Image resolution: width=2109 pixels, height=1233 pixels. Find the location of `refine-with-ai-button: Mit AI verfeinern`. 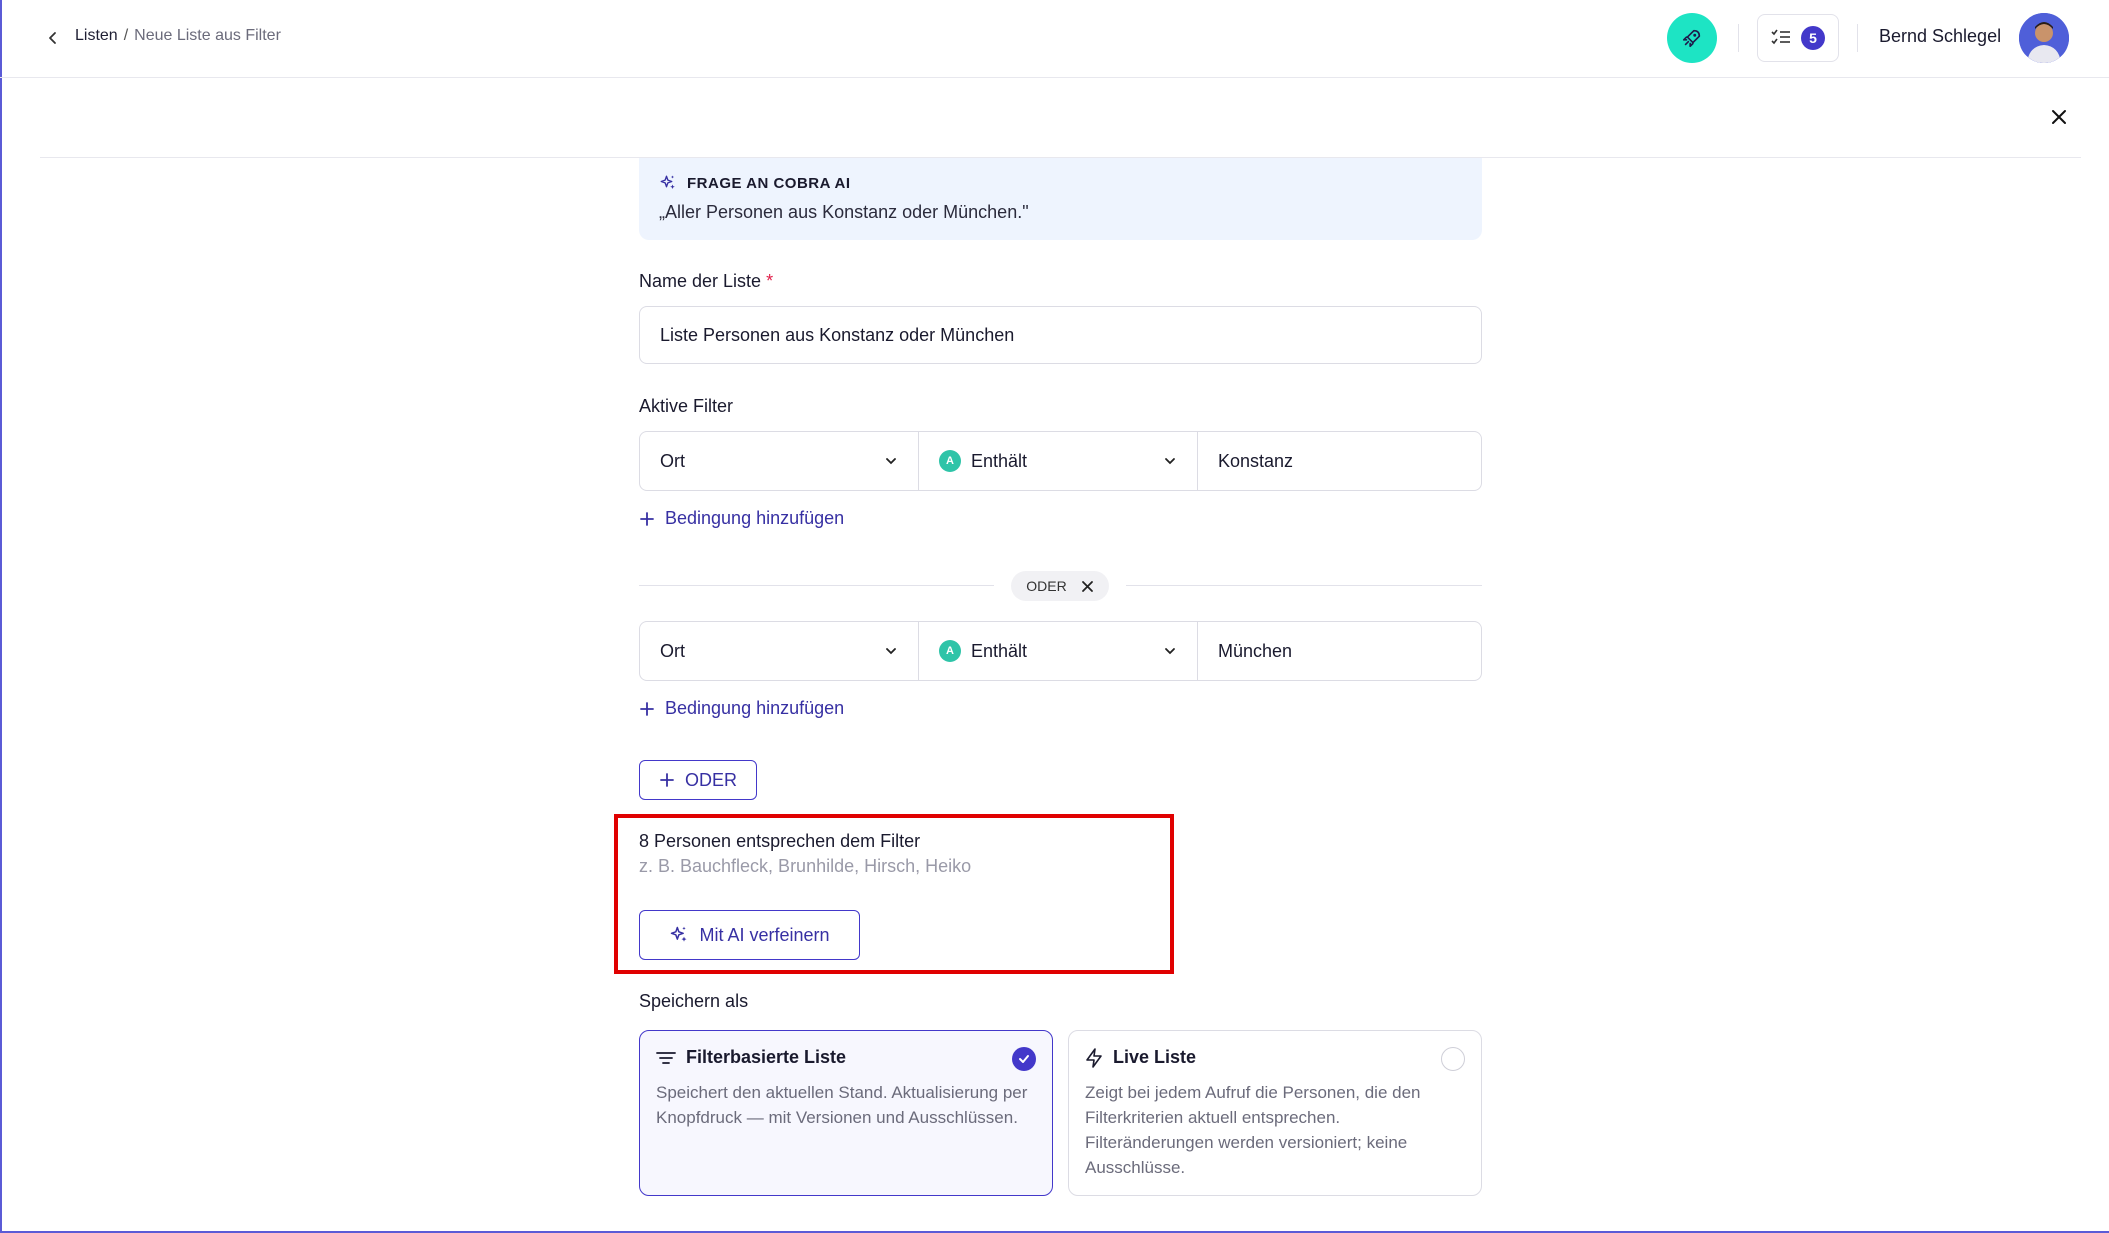

refine-with-ai-button: Mit AI verfeinern is located at coordinates (749, 935).